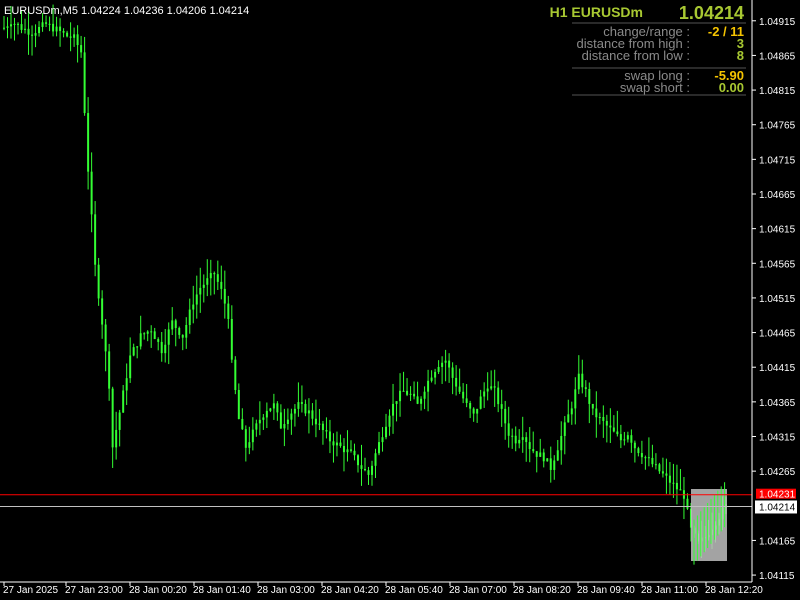 The image size is (800, 600). I want to click on time-tick-label: 28 Jan 11:00, so click(670, 590).